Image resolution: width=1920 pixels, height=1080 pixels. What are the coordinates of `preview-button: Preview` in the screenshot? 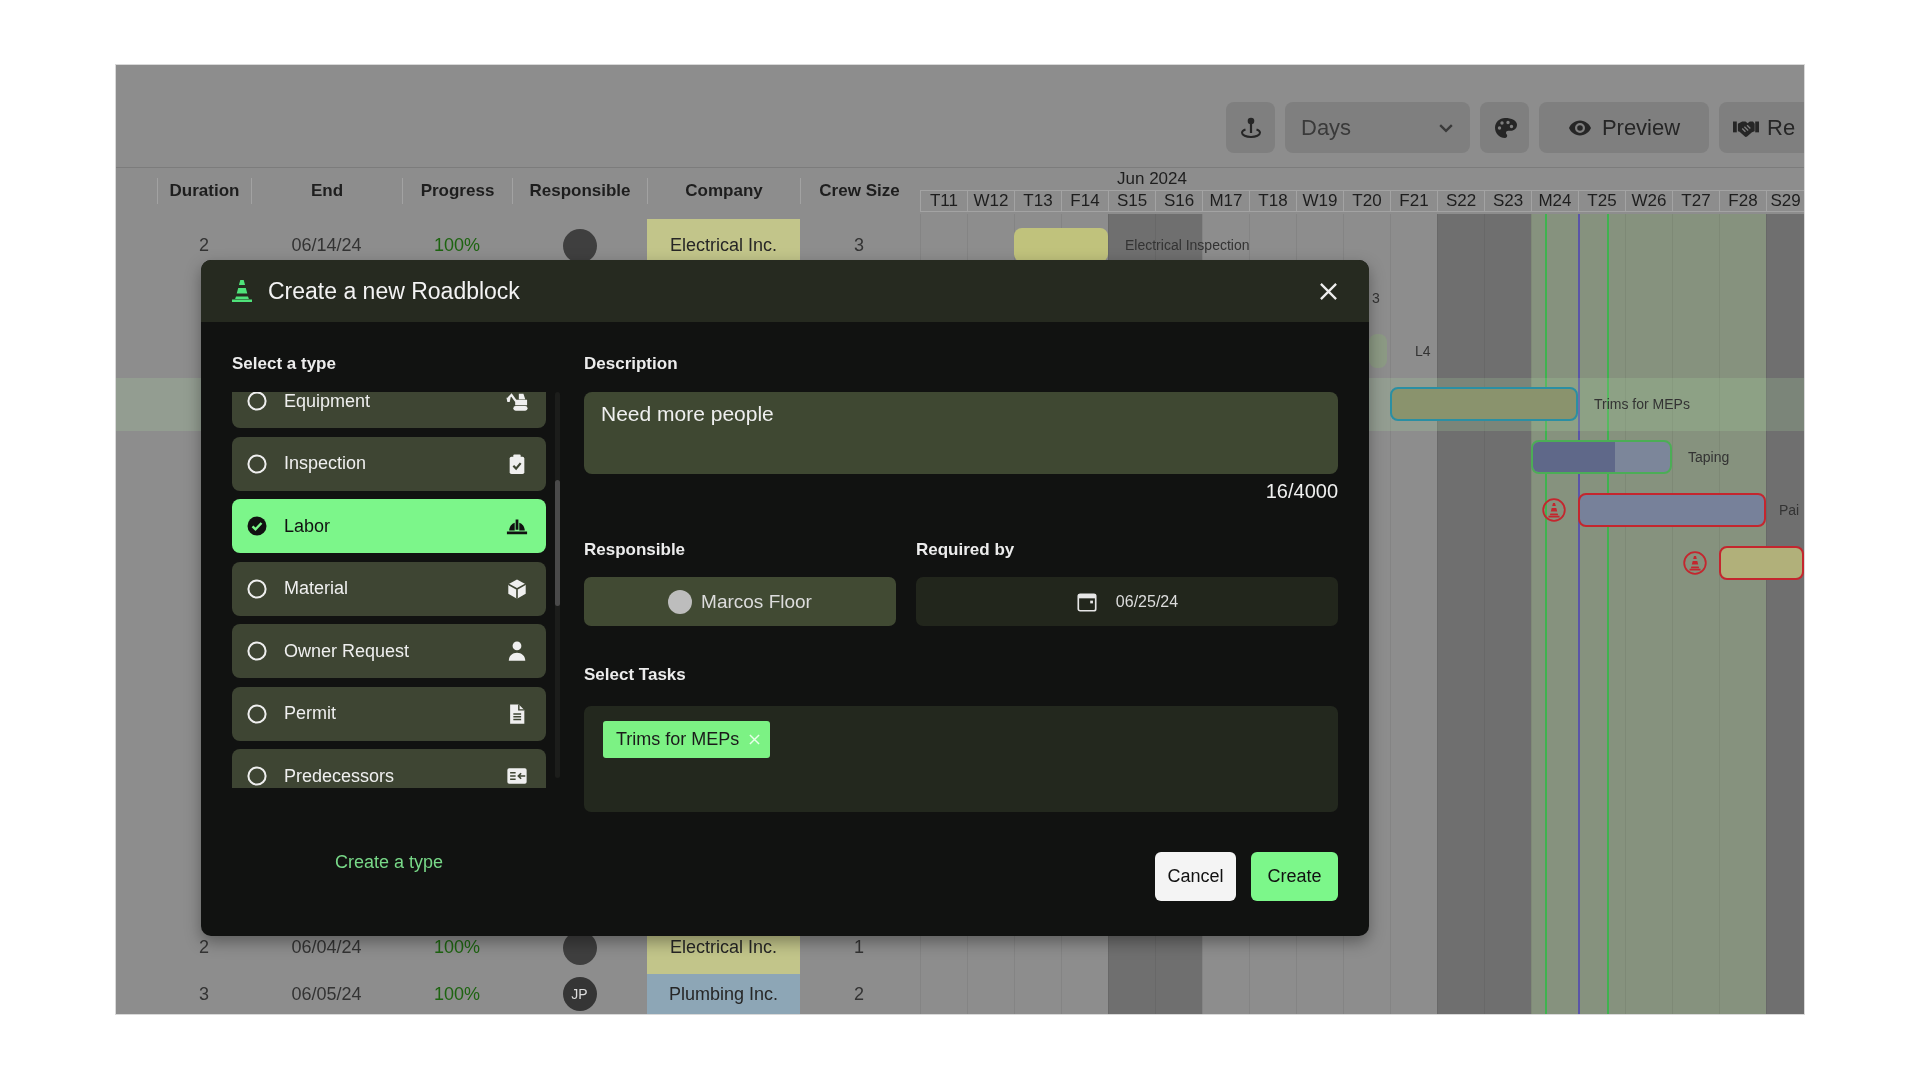 It's located at (1624, 127).